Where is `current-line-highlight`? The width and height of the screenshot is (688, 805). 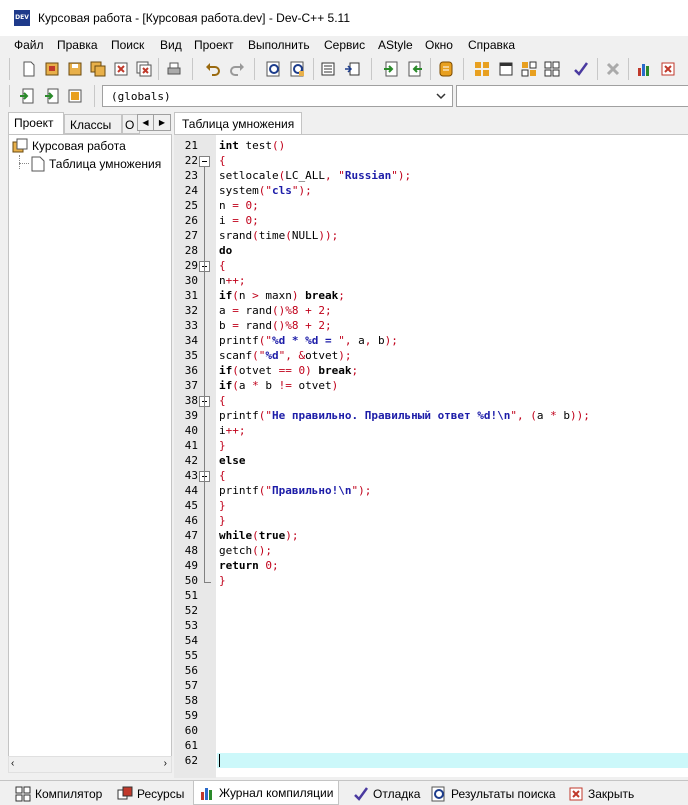 current-line-highlight is located at coordinates (452, 760).